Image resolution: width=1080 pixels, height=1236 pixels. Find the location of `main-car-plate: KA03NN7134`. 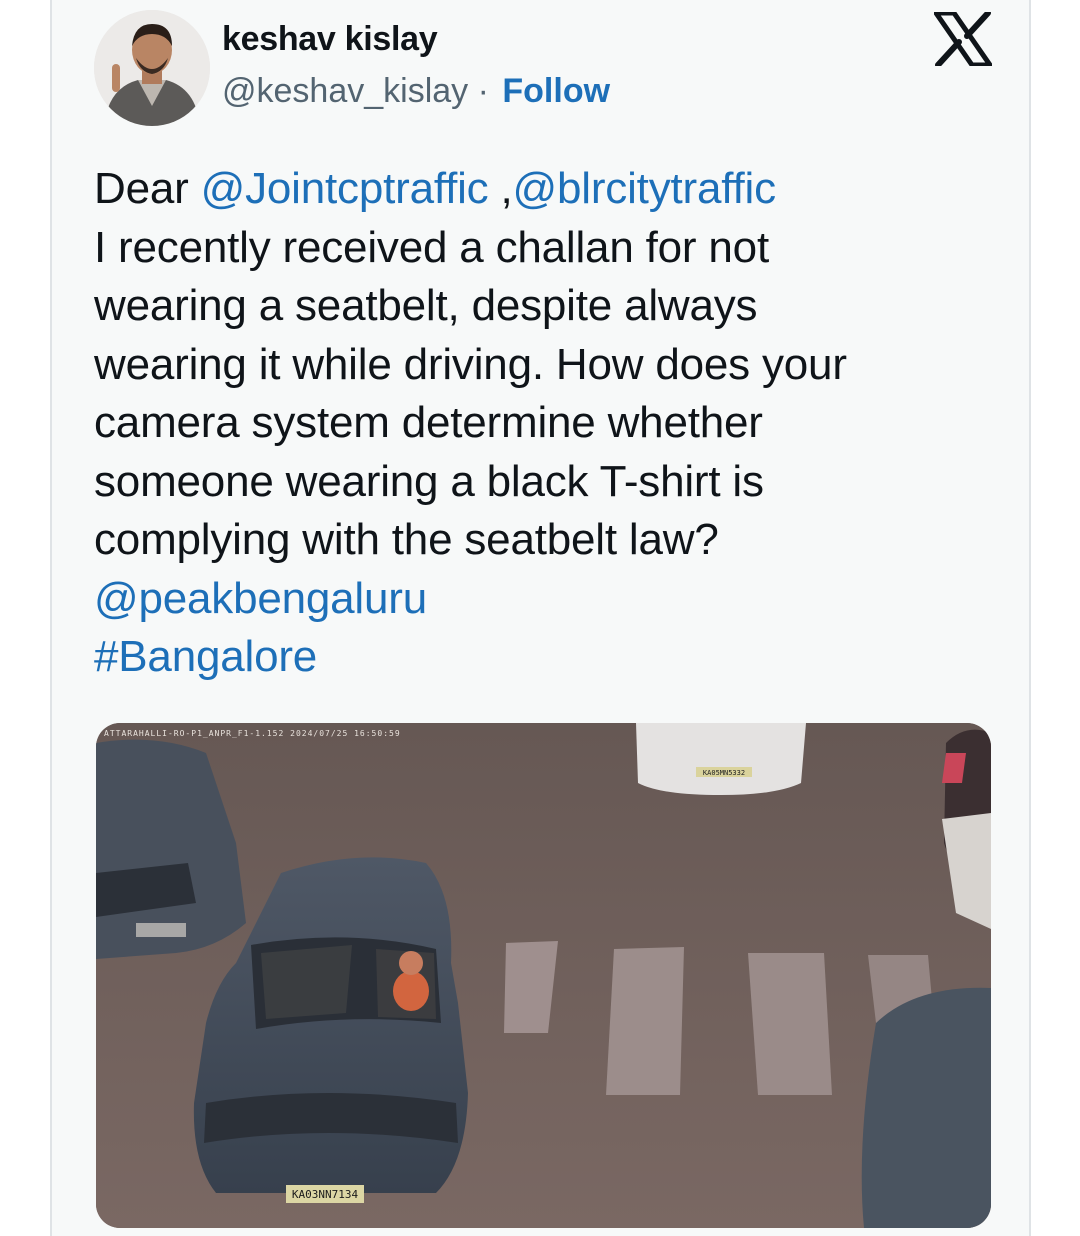

main-car-plate: KA03NN7134 is located at coordinates (325, 1194).